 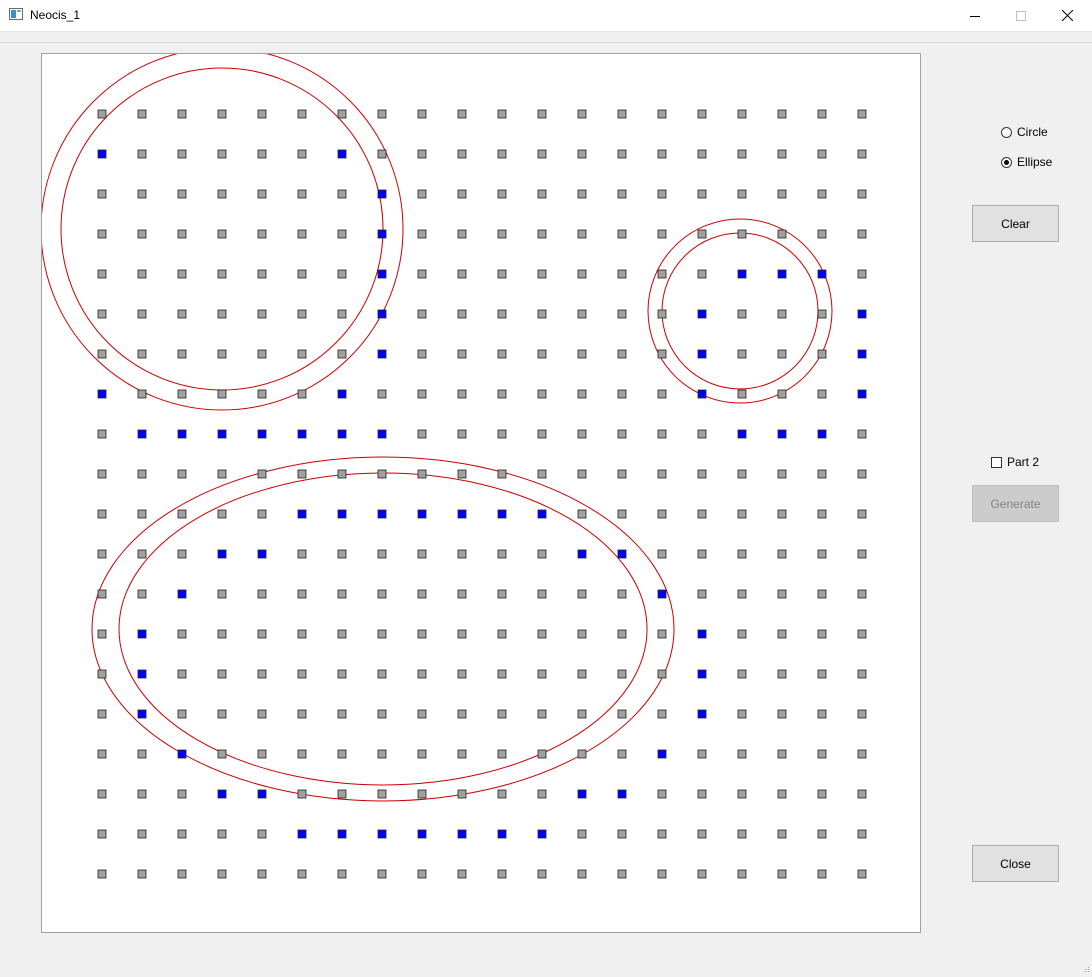 I want to click on circle-radio-indicator, so click(x=1006, y=132).